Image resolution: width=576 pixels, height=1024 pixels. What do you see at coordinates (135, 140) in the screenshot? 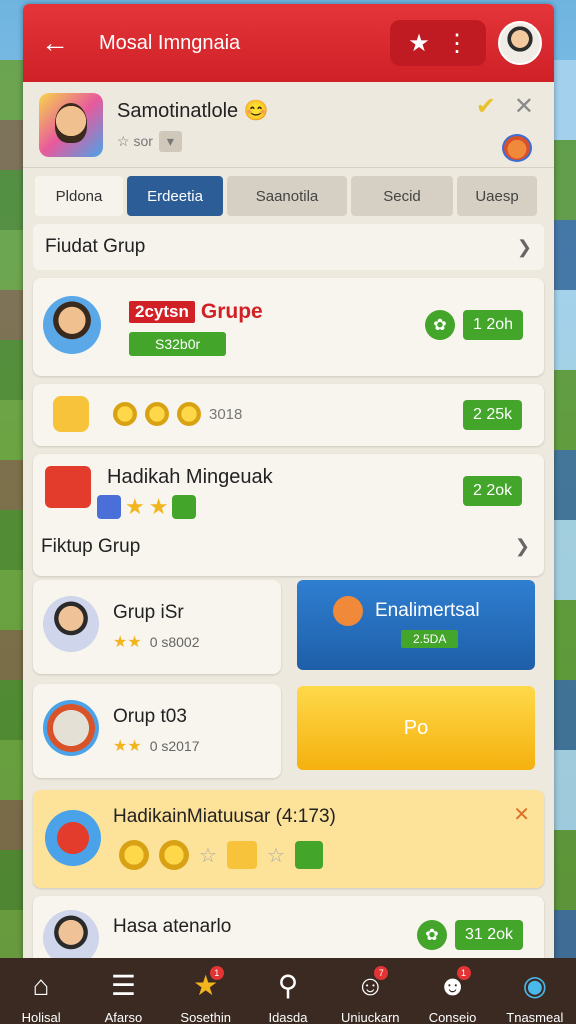
I see `profile-rating: ☆ sor` at bounding box center [135, 140].